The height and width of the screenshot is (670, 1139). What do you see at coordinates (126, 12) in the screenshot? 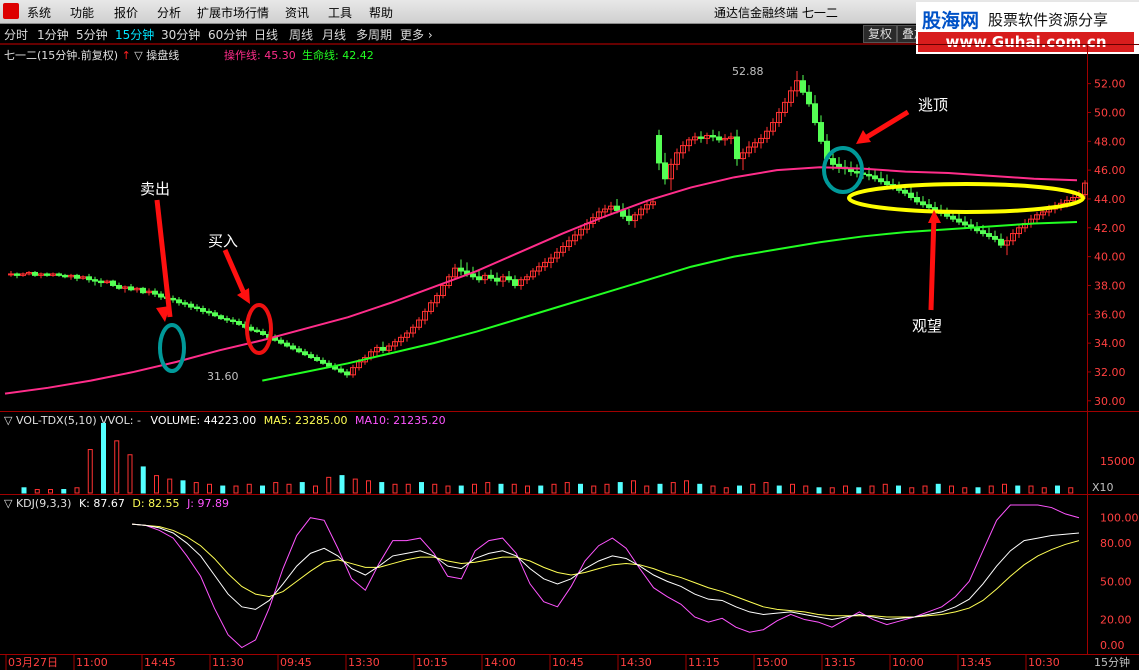
I see `menu-quote: 报价` at bounding box center [126, 12].